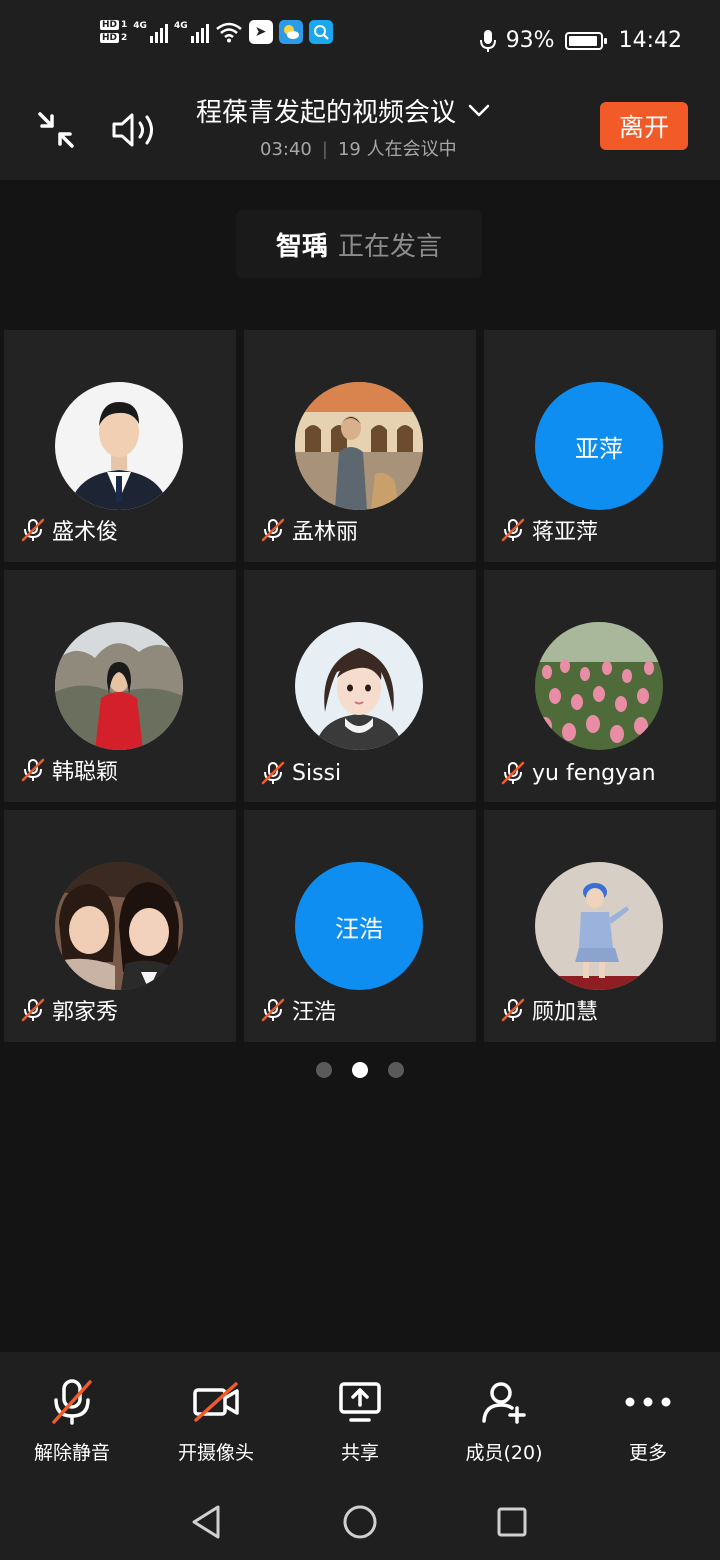 This screenshot has height=1560, width=720. I want to click on participant-label: 蒋亚萍, so click(549, 530).